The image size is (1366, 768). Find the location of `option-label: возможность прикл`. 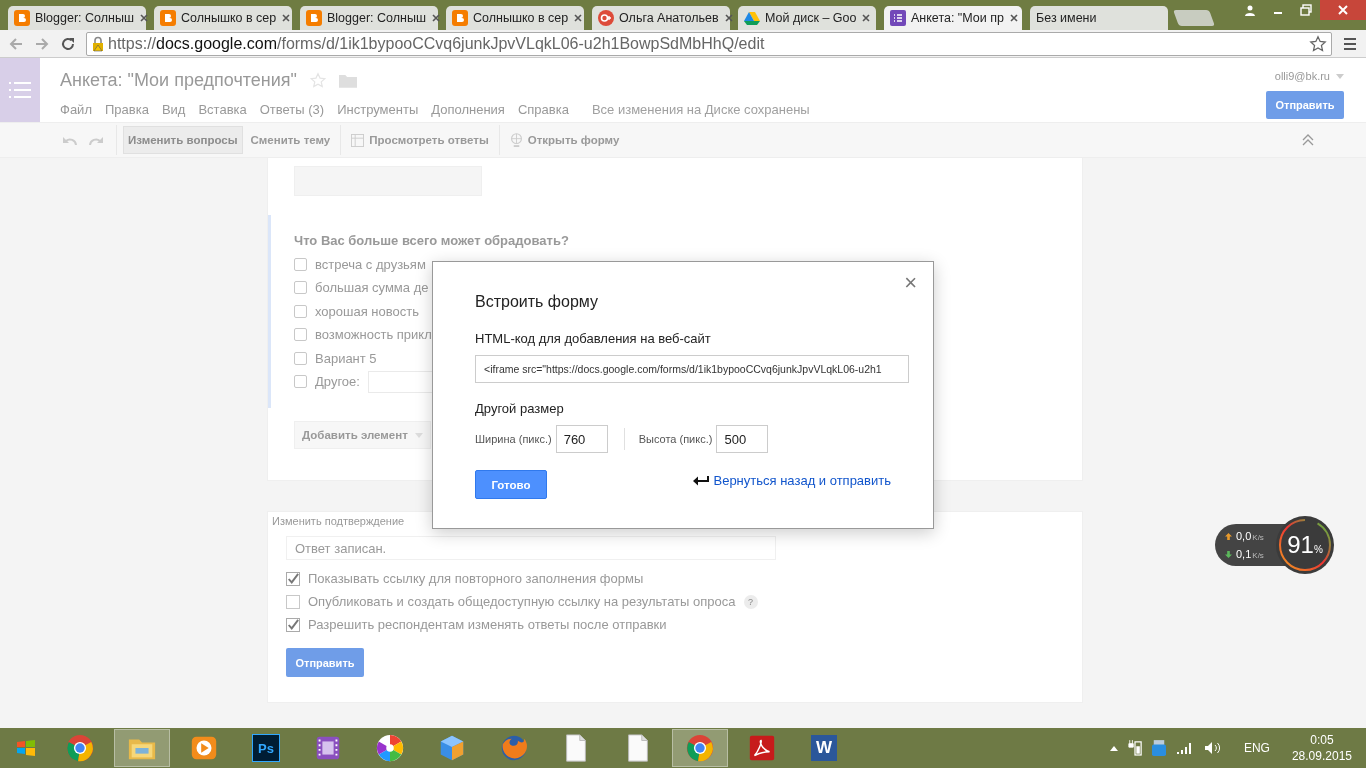

option-label: возможность прикл is located at coordinates (373, 335).